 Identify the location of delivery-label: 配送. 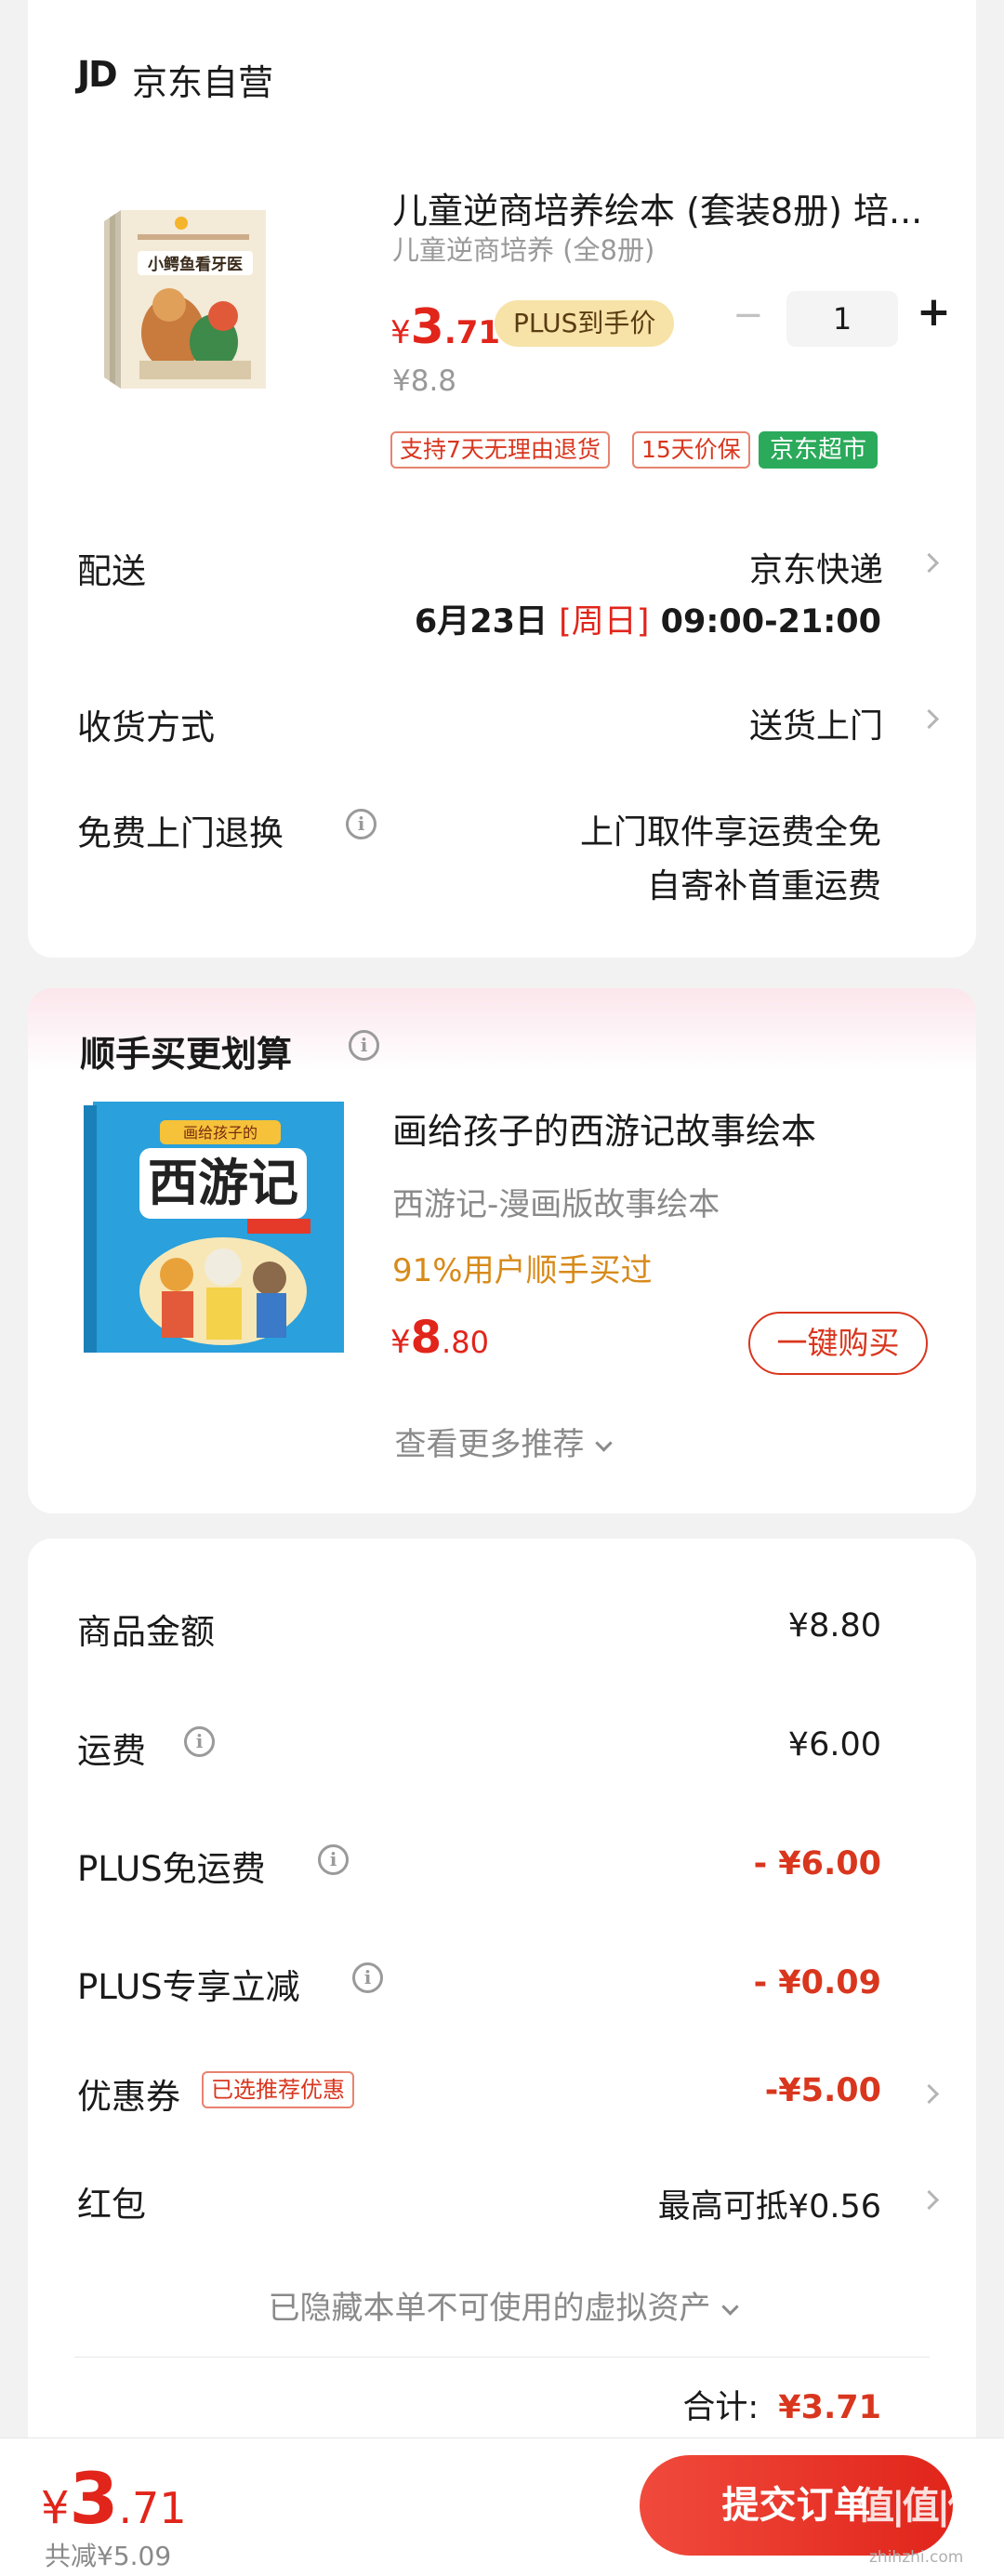
(111, 571).